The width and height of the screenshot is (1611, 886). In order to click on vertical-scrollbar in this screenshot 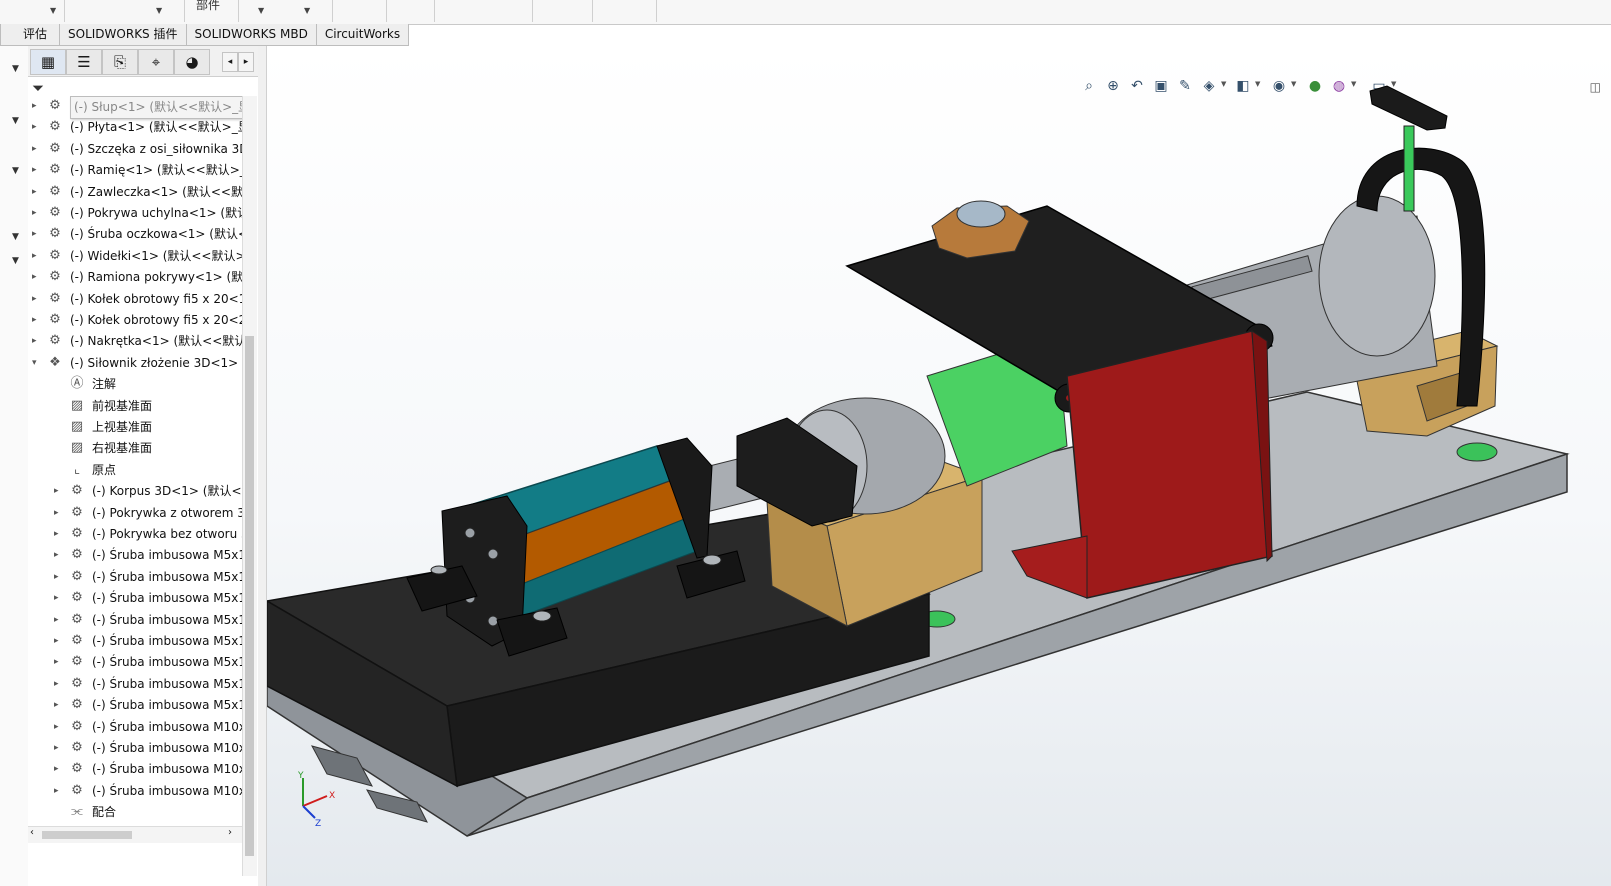, I will do `click(249, 486)`.